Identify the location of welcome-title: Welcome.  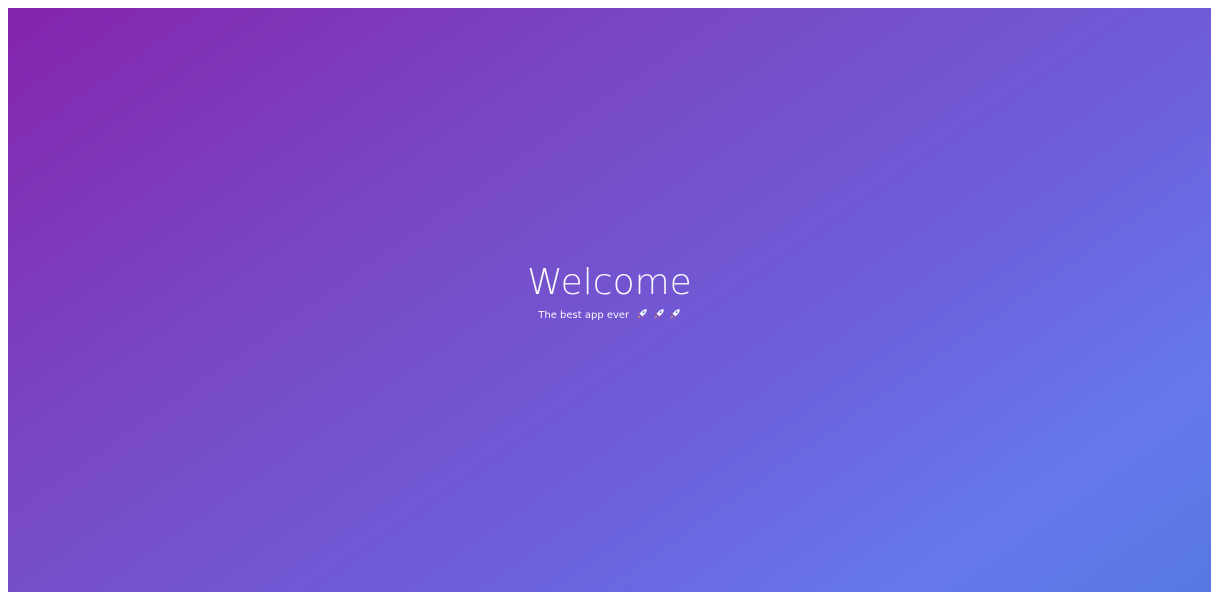
(609, 282).